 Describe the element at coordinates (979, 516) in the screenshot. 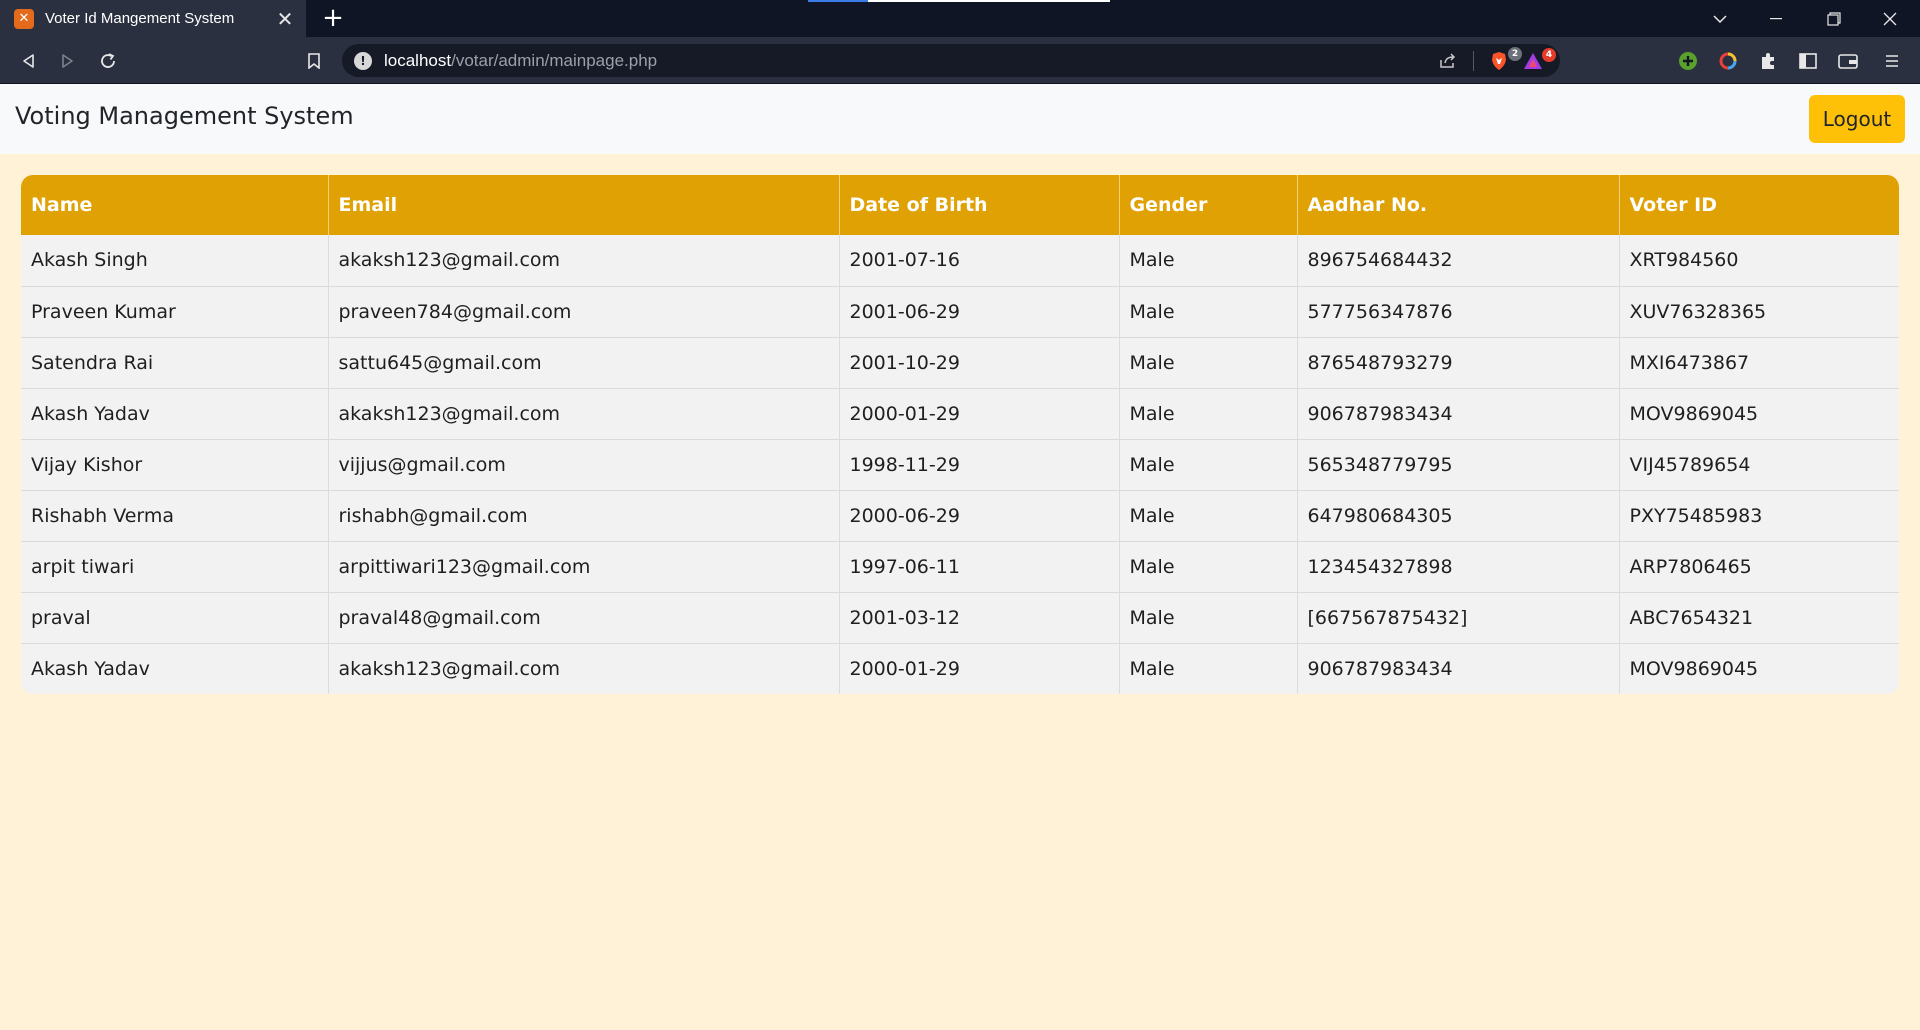

I see `cell-dob: 2000-06-29` at that location.